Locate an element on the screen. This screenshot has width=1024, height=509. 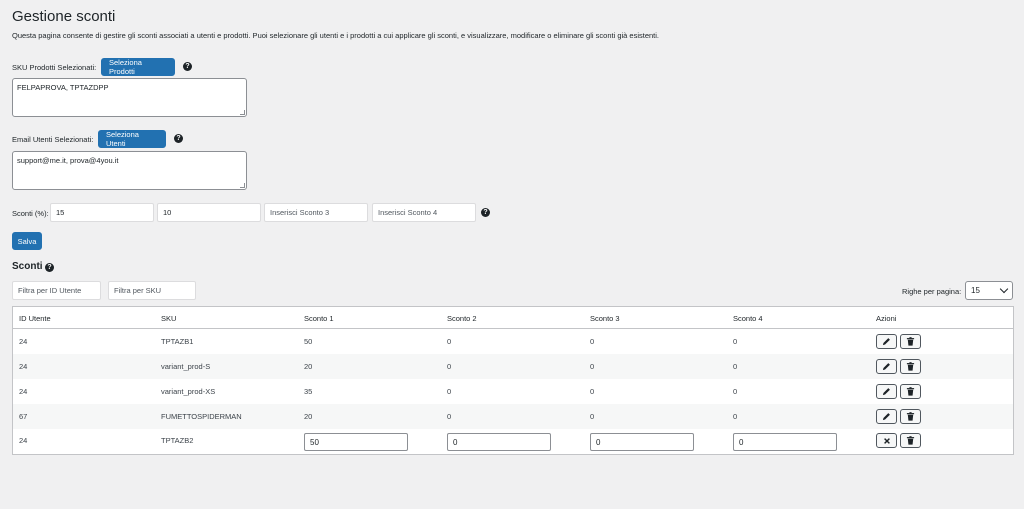
edit-discount-2-input: 0 is located at coordinates (499, 442).